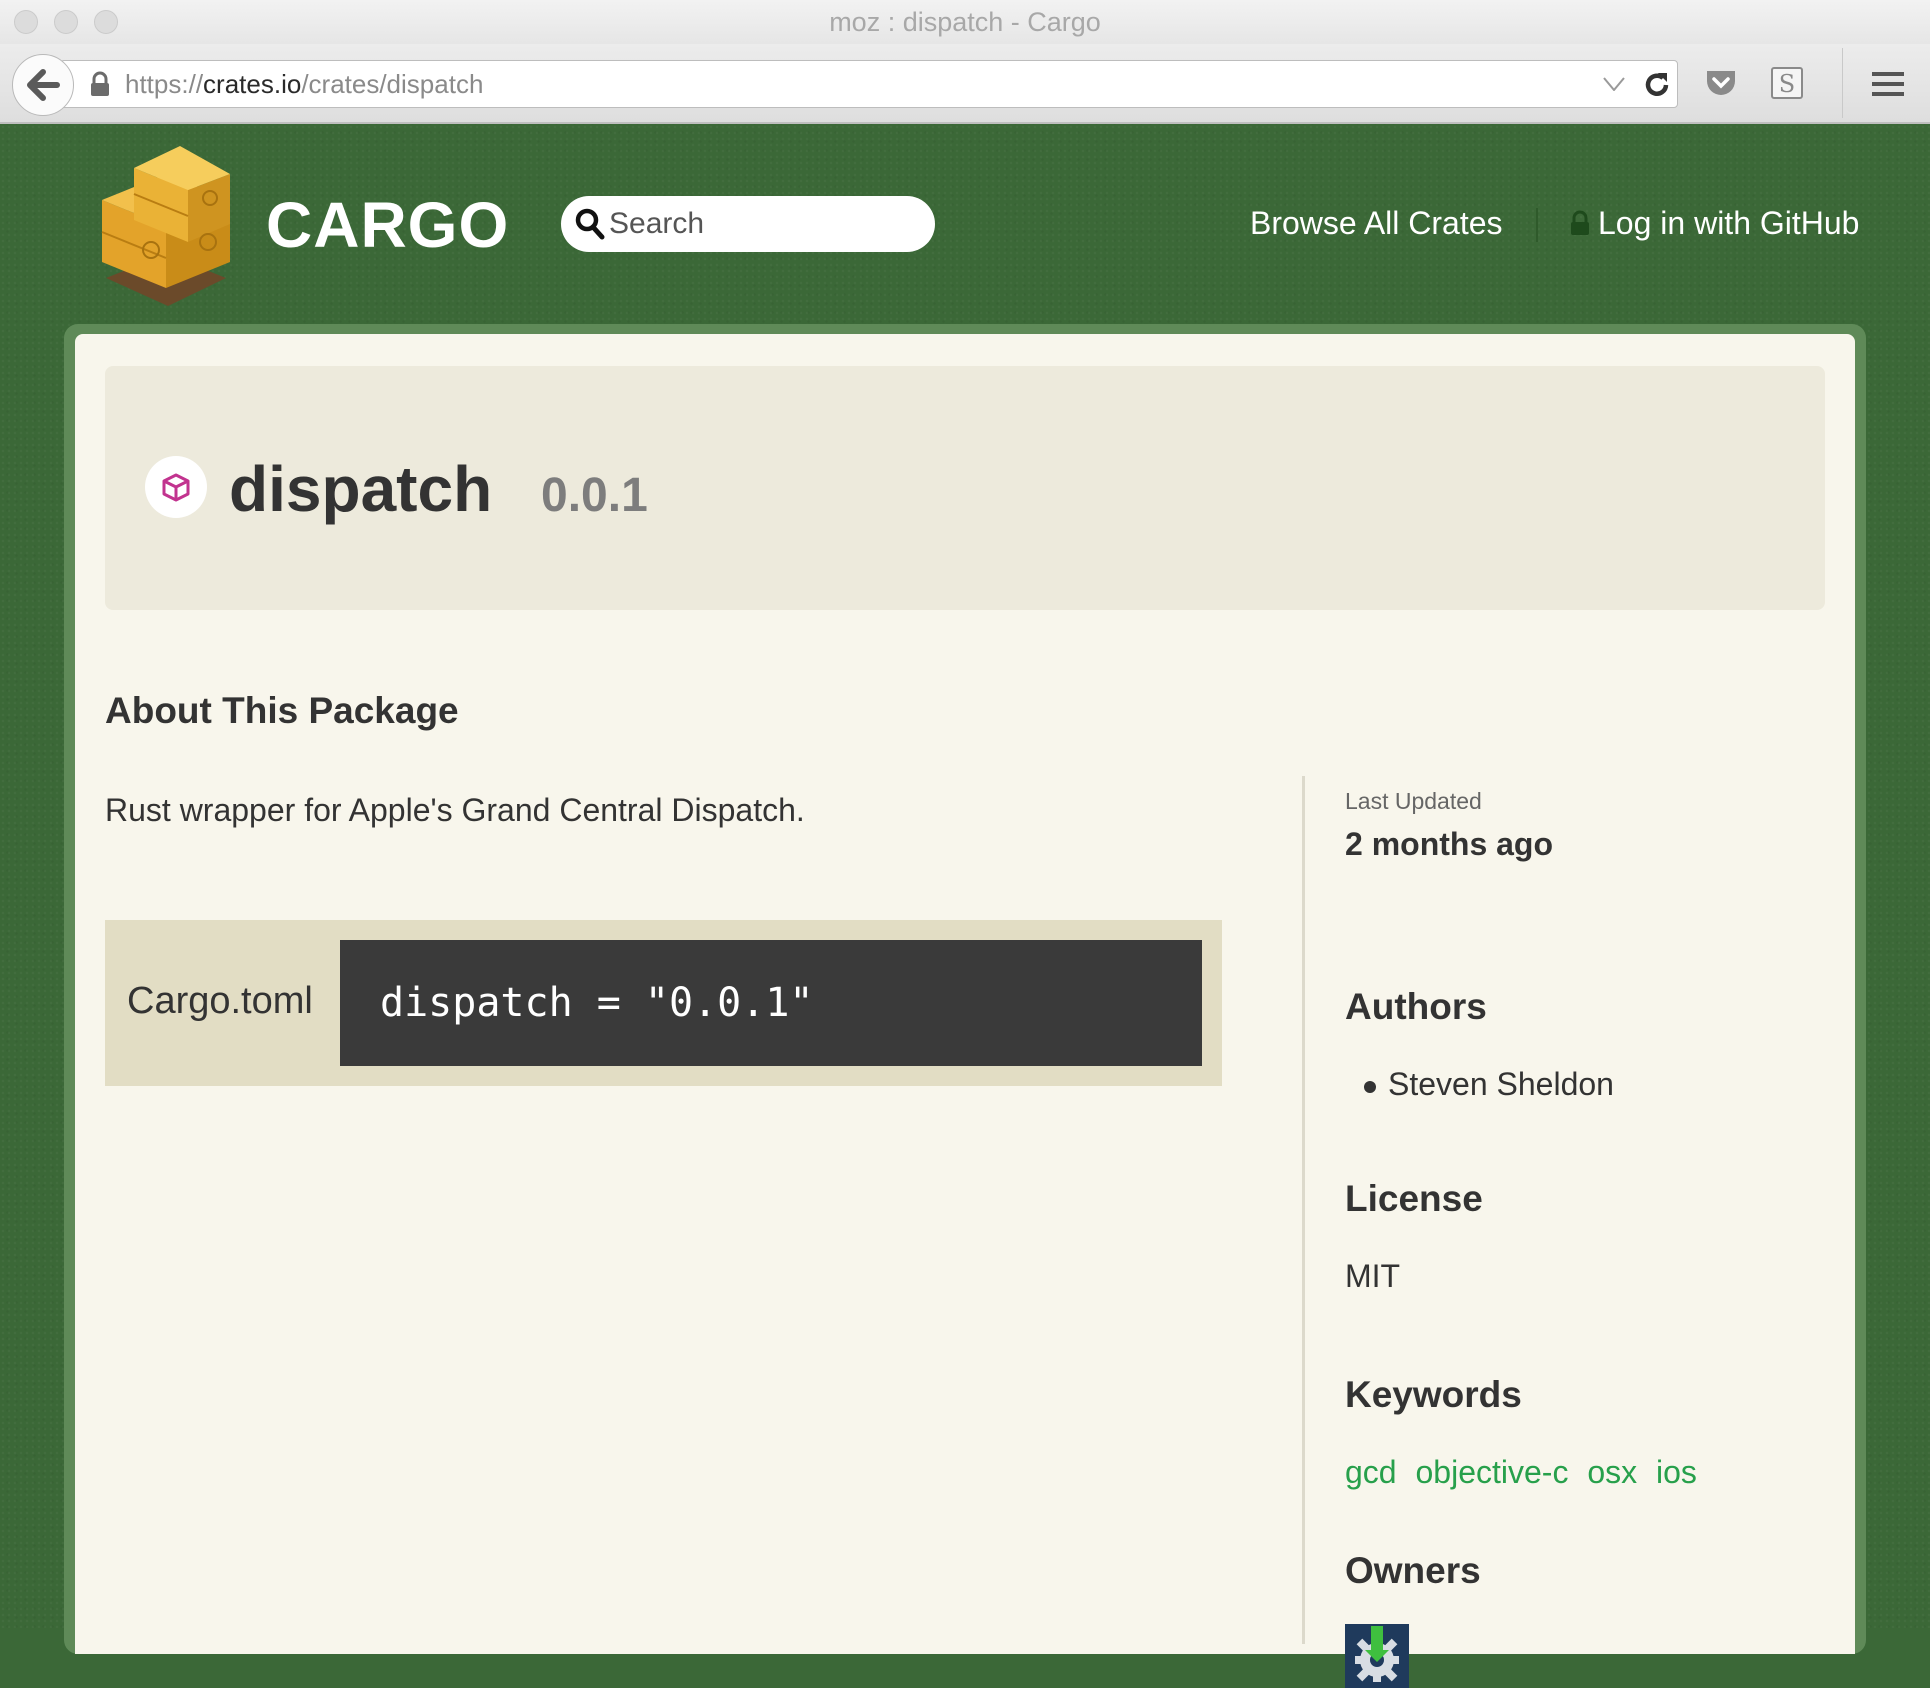 The width and height of the screenshot is (1930, 1688). Describe the element at coordinates (1580, 222) in the screenshot. I see `login-lock-icon` at that location.